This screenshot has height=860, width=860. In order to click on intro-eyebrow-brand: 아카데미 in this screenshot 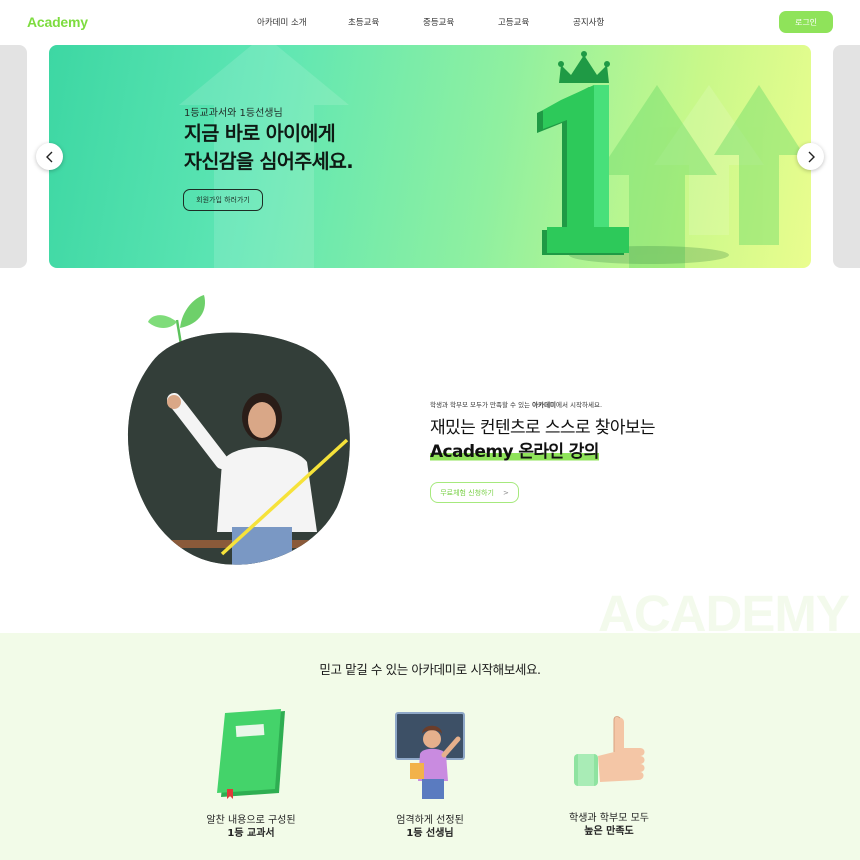, I will do `click(544, 405)`.